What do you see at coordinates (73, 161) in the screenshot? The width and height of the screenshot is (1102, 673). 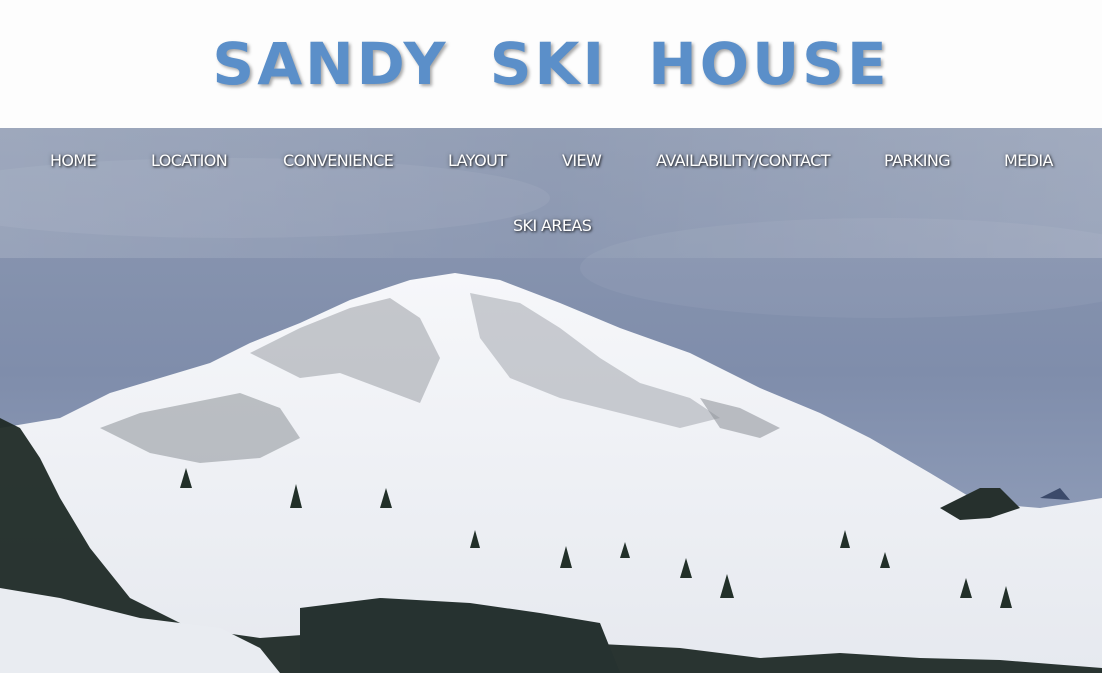 I see `nav-item-home: HOME` at bounding box center [73, 161].